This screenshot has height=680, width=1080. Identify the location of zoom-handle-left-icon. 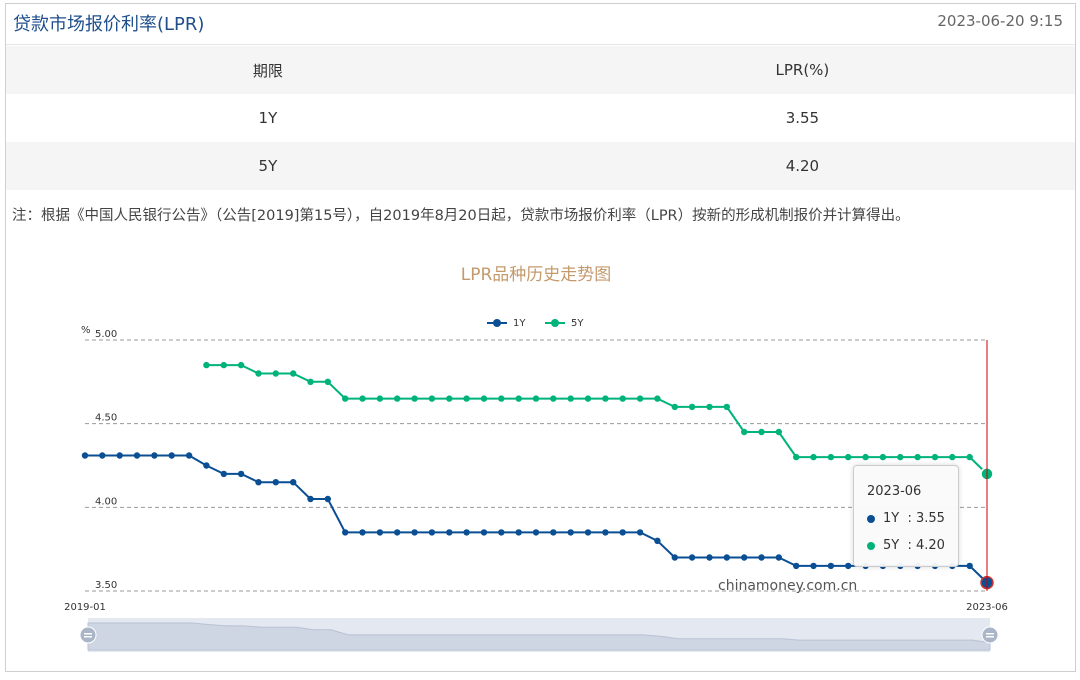
(88, 635).